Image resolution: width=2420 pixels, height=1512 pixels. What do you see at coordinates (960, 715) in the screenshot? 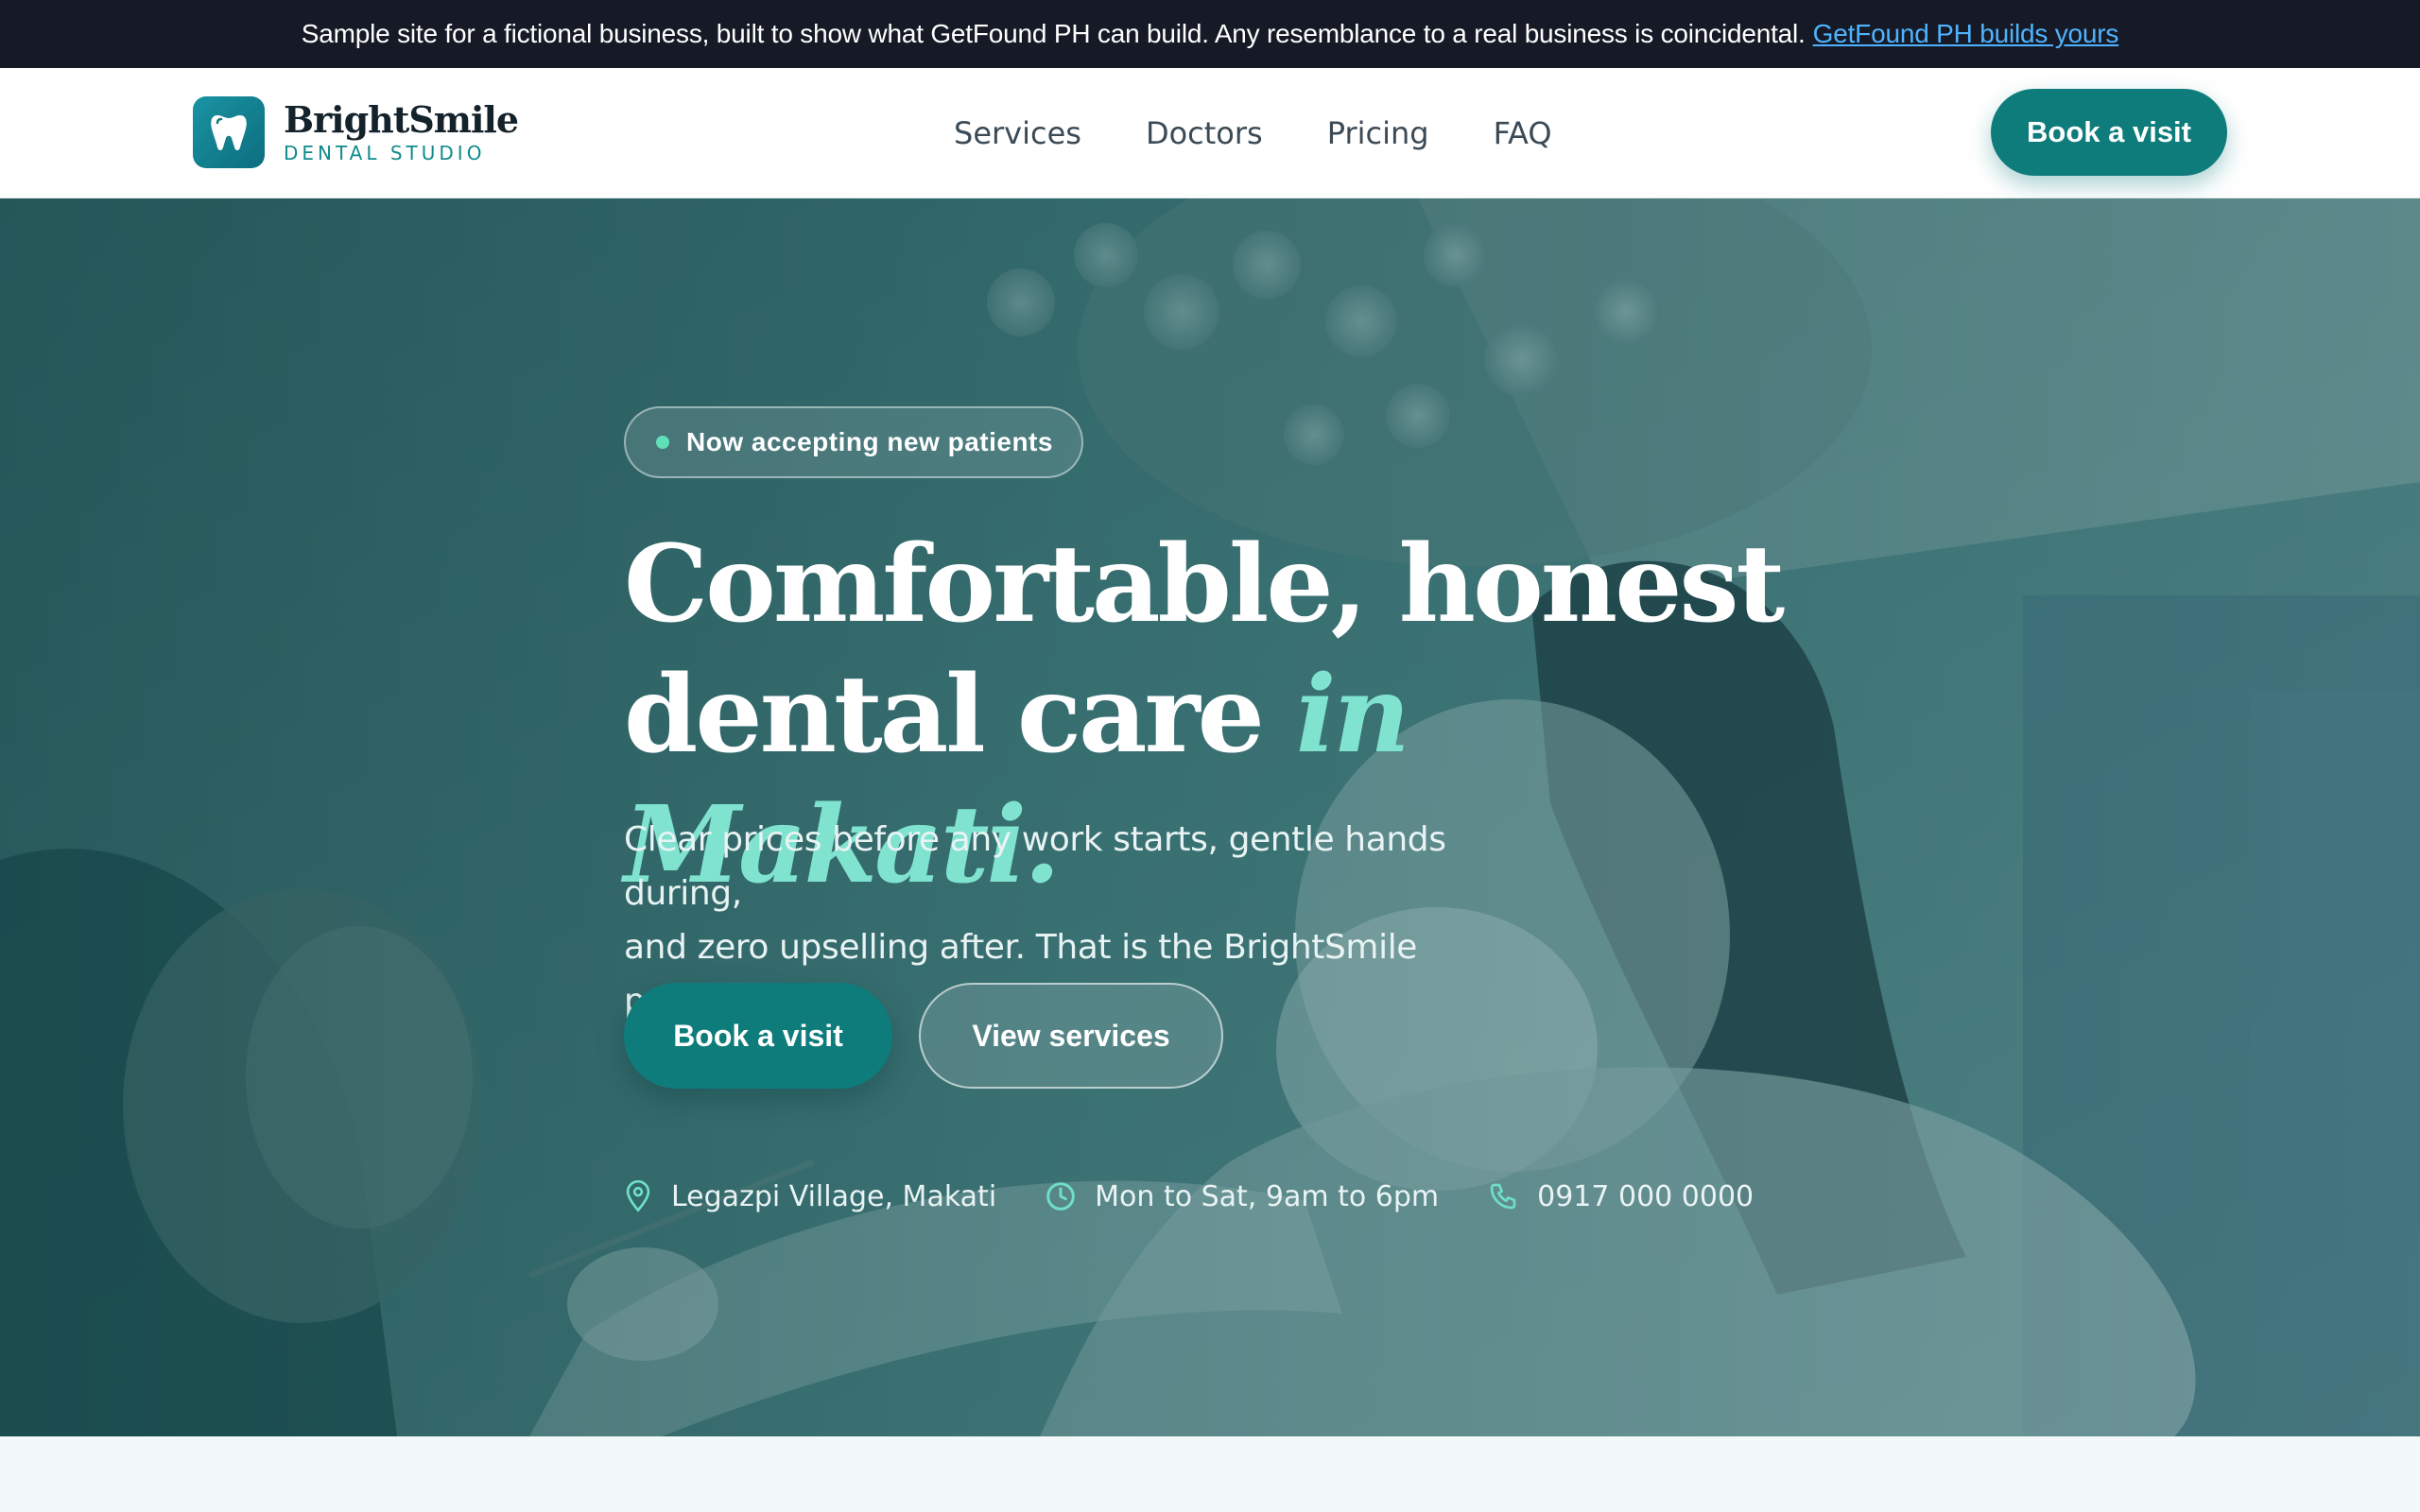
I see `headline-line2: dental care` at bounding box center [960, 715].